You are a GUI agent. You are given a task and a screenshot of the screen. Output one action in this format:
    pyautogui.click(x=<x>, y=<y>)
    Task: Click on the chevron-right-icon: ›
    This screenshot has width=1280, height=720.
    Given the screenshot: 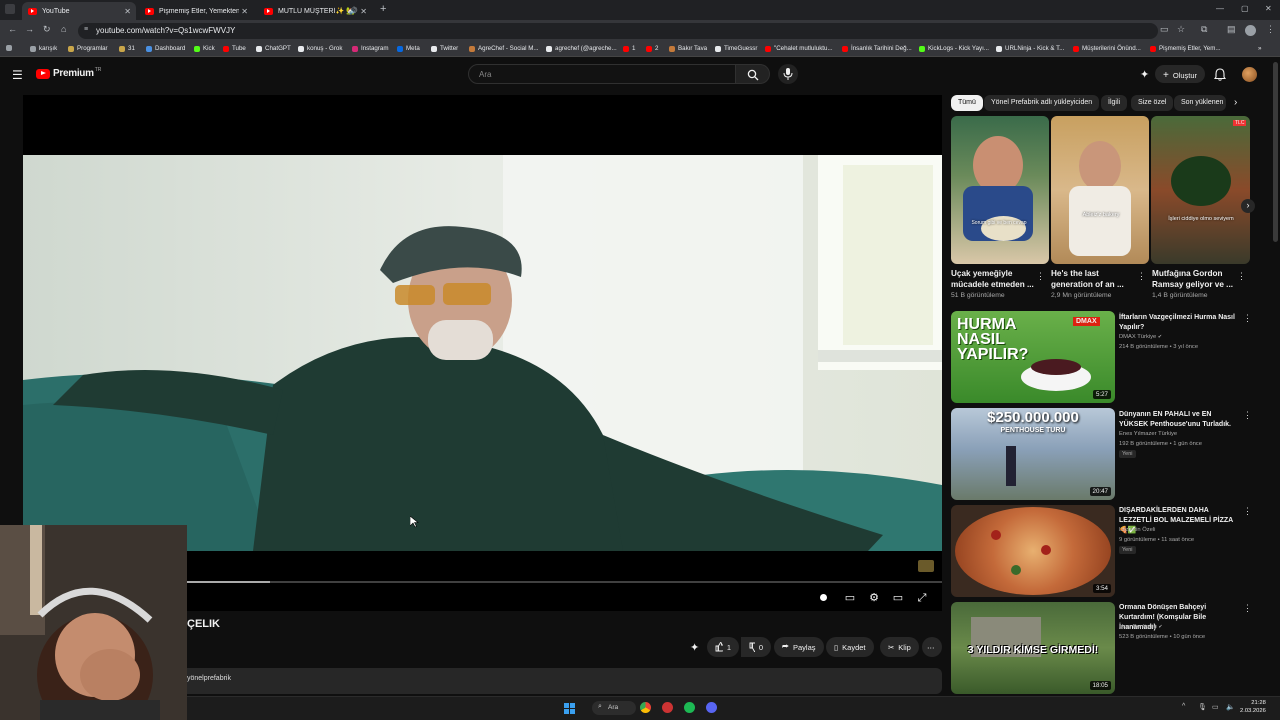 What is the action you would take?
    pyautogui.click(x=1235, y=102)
    